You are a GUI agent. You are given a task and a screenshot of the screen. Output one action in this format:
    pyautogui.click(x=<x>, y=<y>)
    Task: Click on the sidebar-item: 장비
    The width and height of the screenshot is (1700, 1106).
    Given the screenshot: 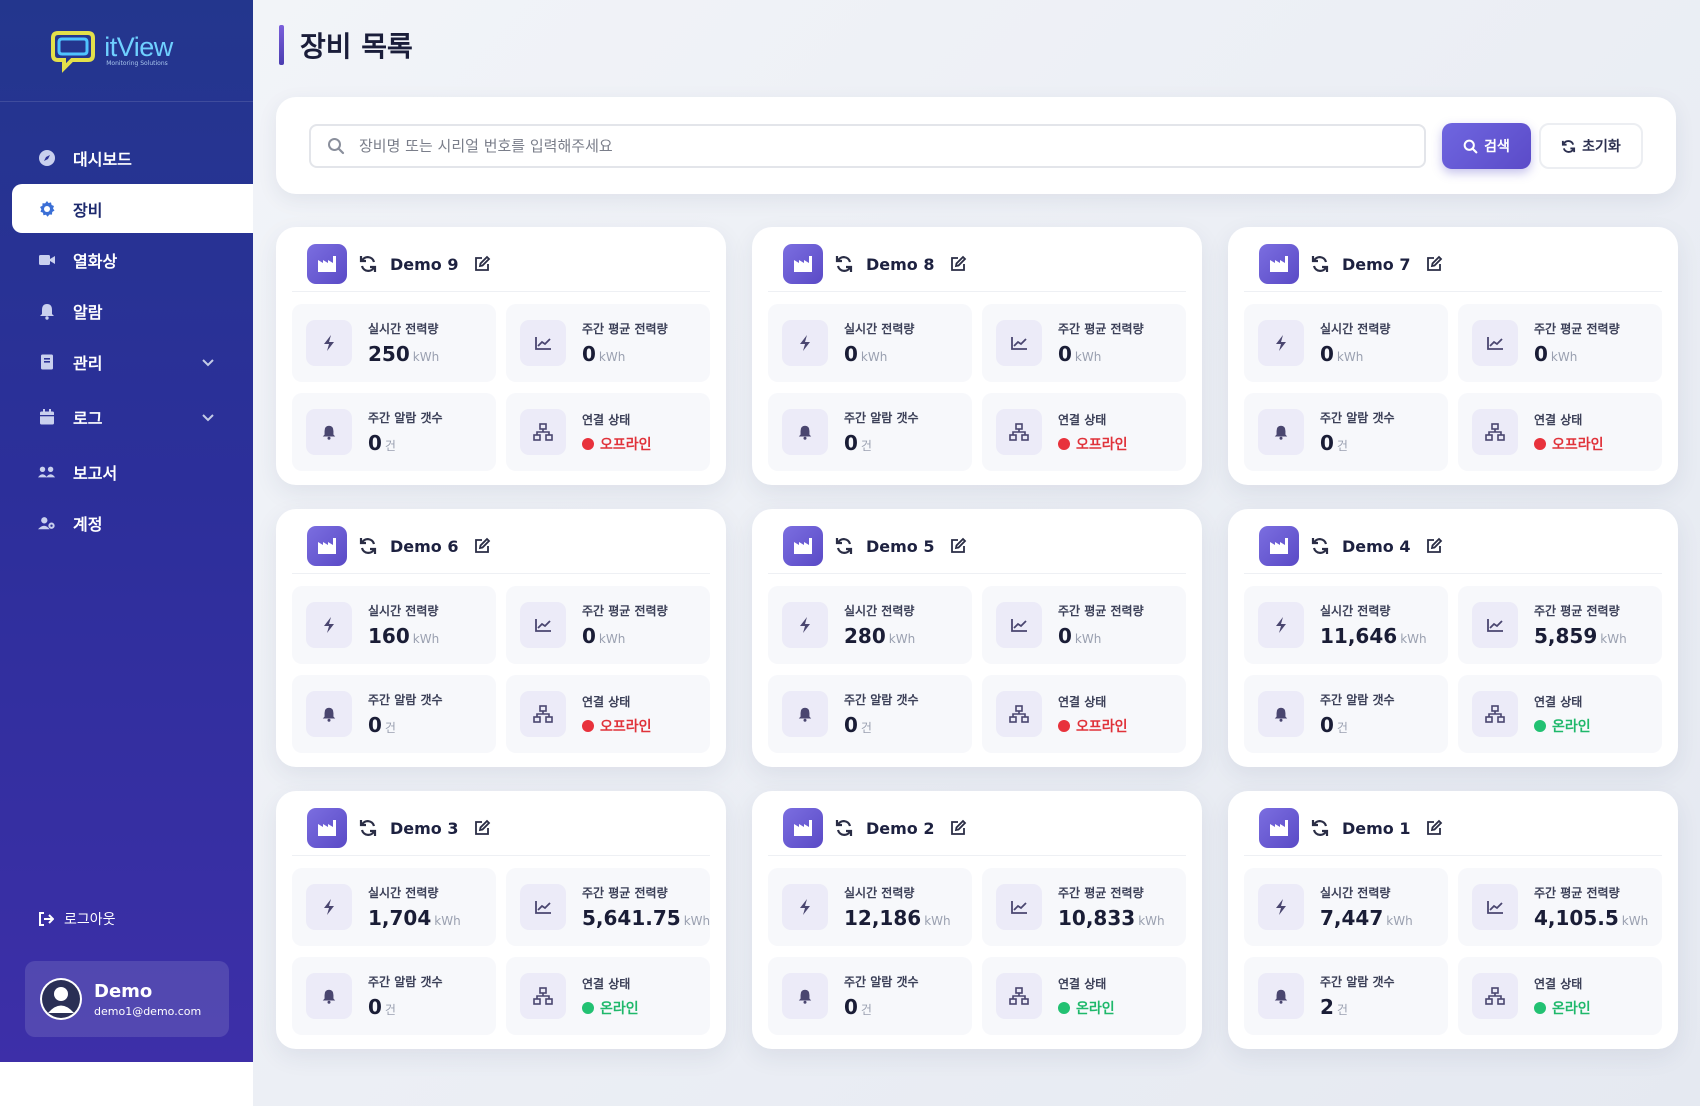 What is the action you would take?
    pyautogui.click(x=132, y=208)
    